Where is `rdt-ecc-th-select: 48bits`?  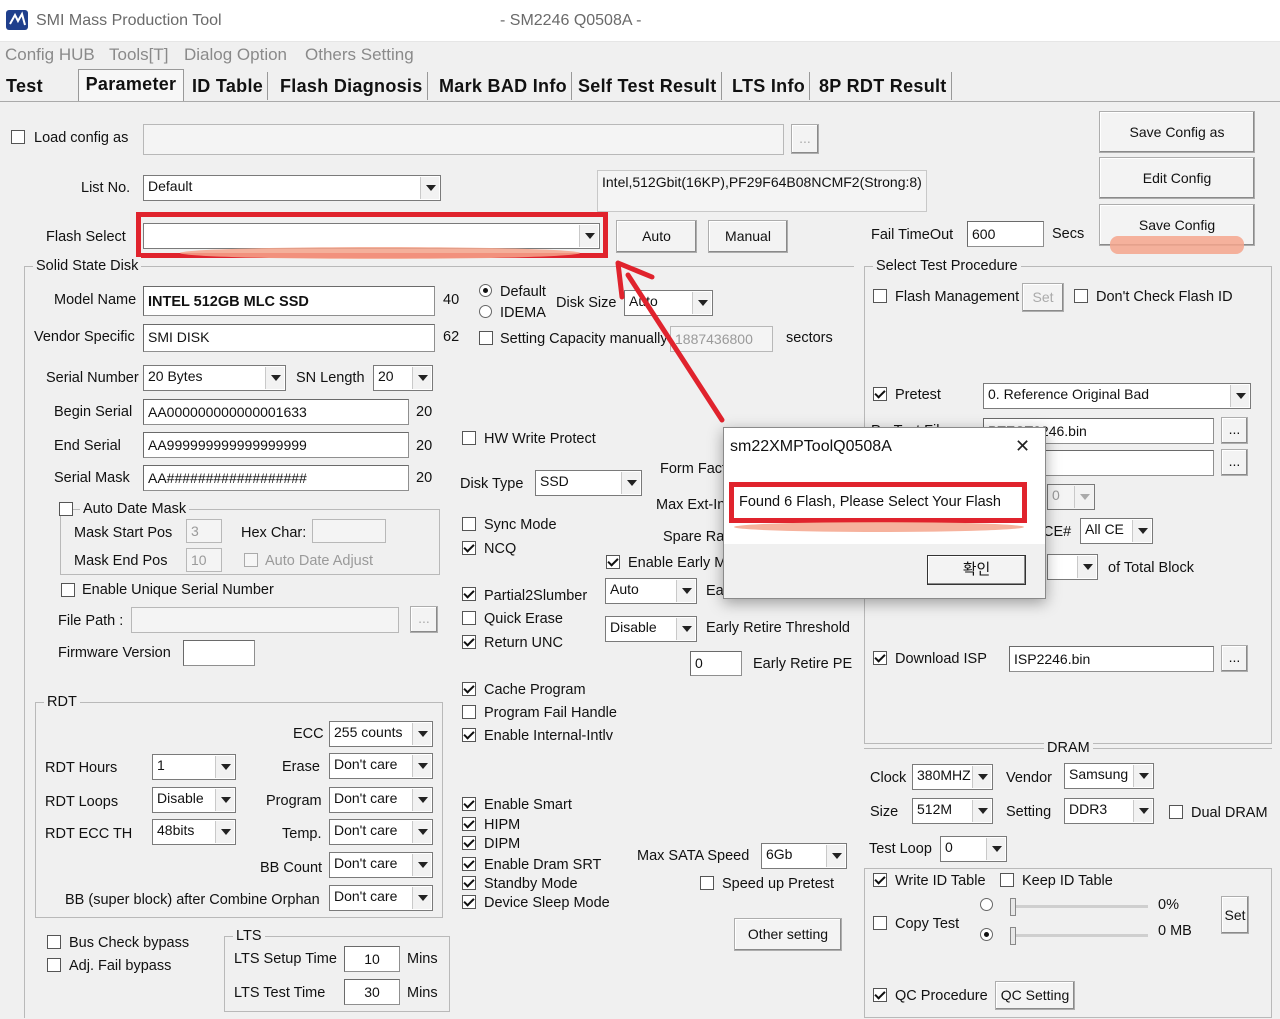
rdt-ecc-th-select: 48bits is located at coordinates (194, 832).